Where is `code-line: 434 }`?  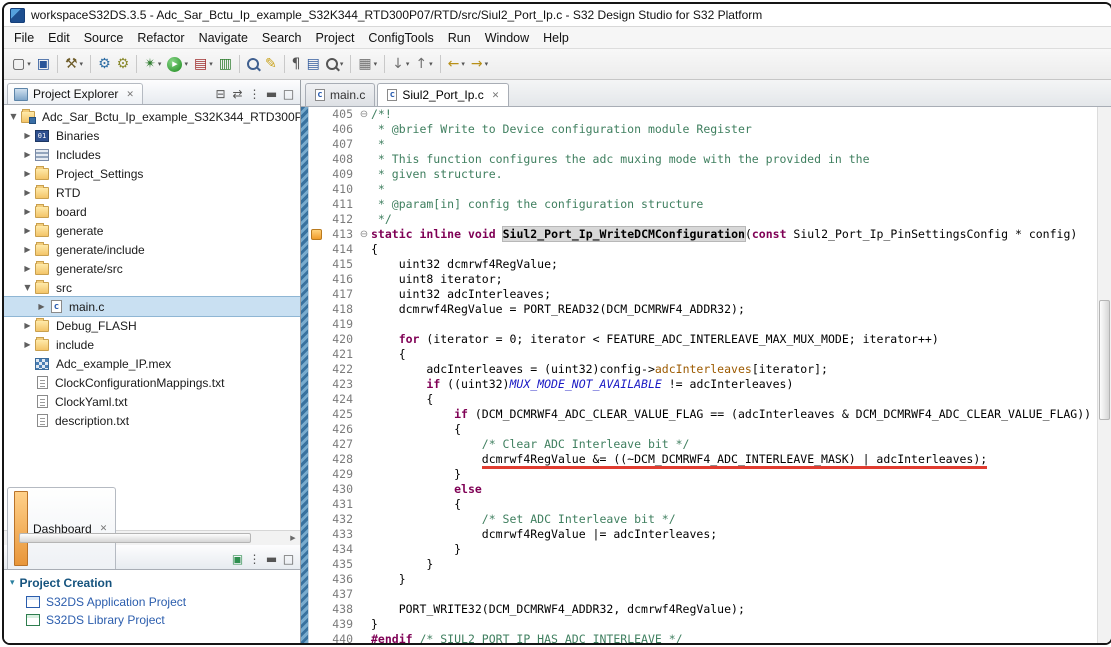 code-line: 434 } is located at coordinates (703, 549).